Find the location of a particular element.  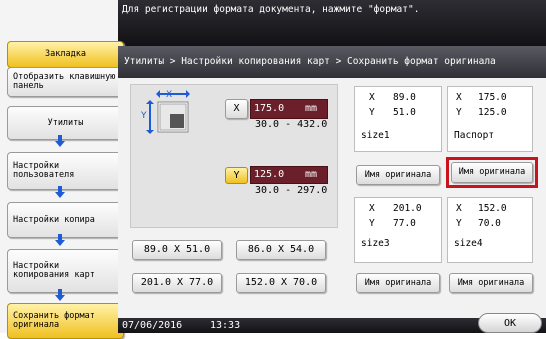

nav-step-label: Сохранить формат оригинала is located at coordinates (54, 320).